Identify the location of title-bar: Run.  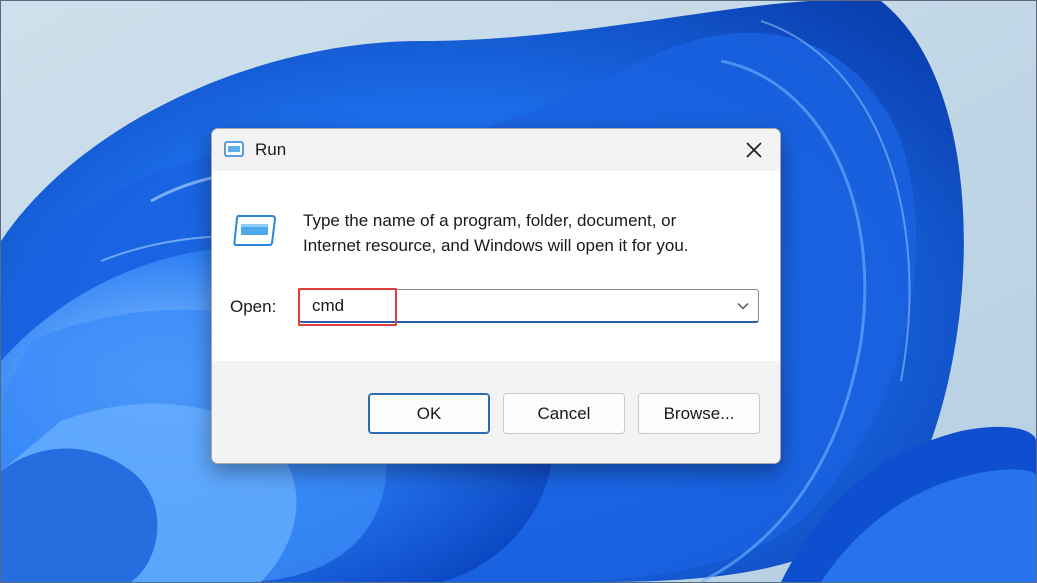
(496, 150).